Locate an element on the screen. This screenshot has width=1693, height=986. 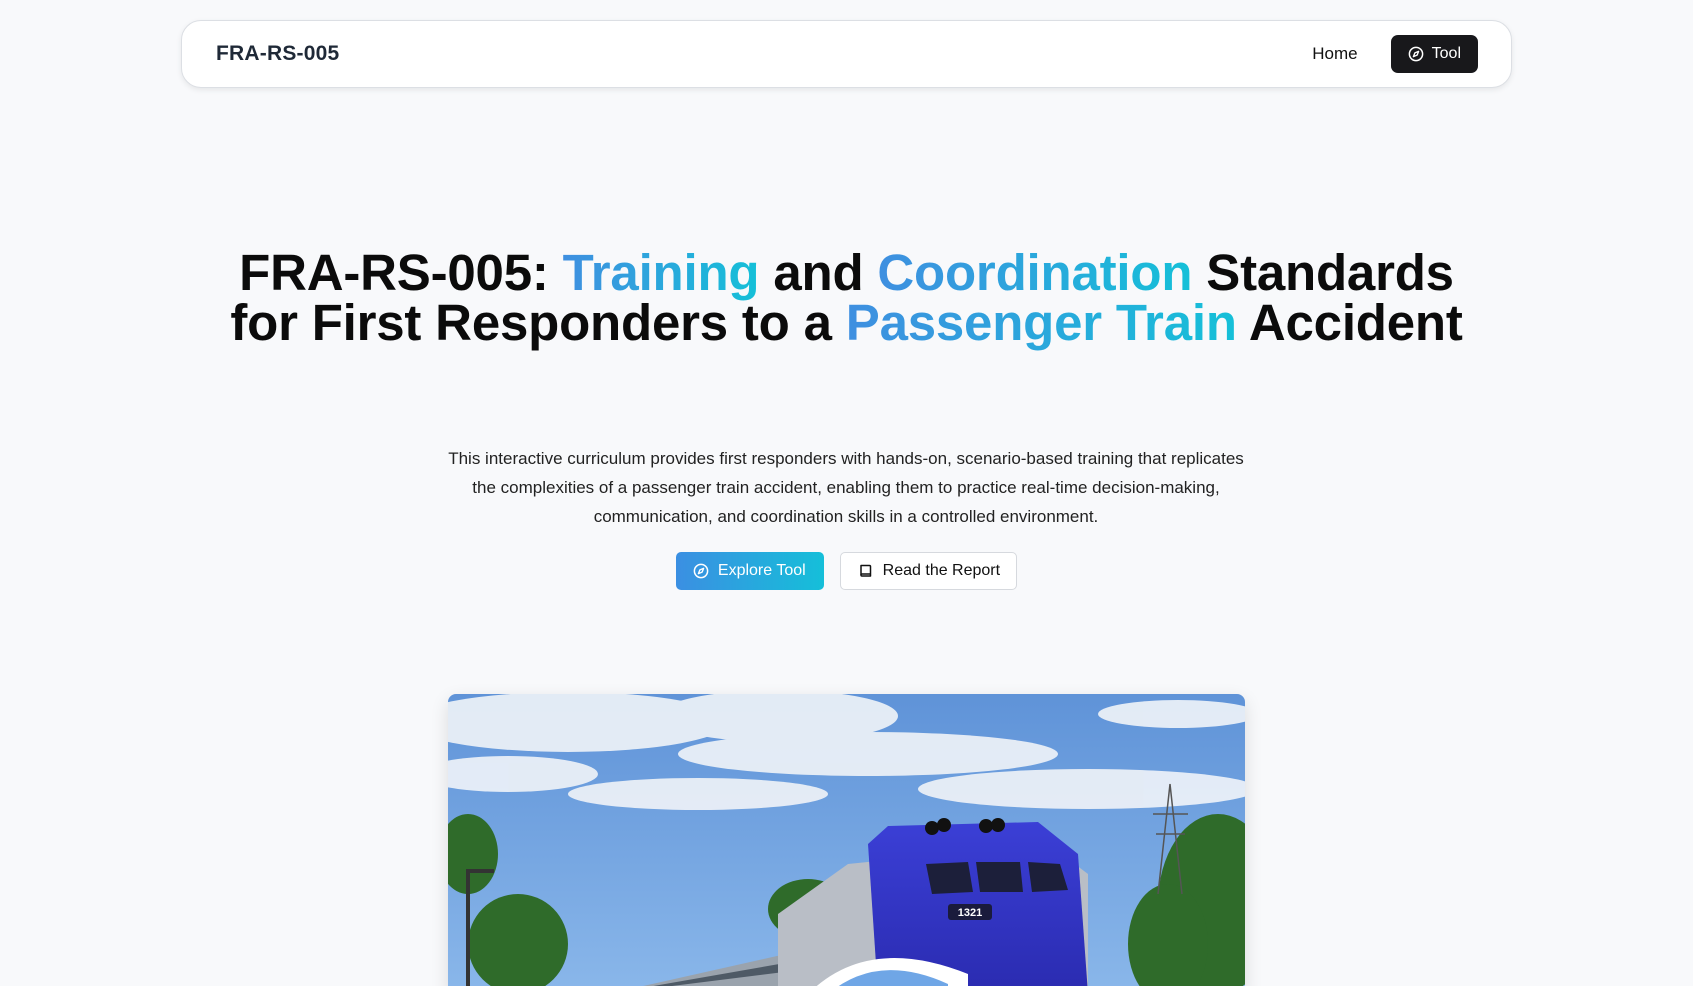
hero-title-accent: Training is located at coordinates (661, 272).